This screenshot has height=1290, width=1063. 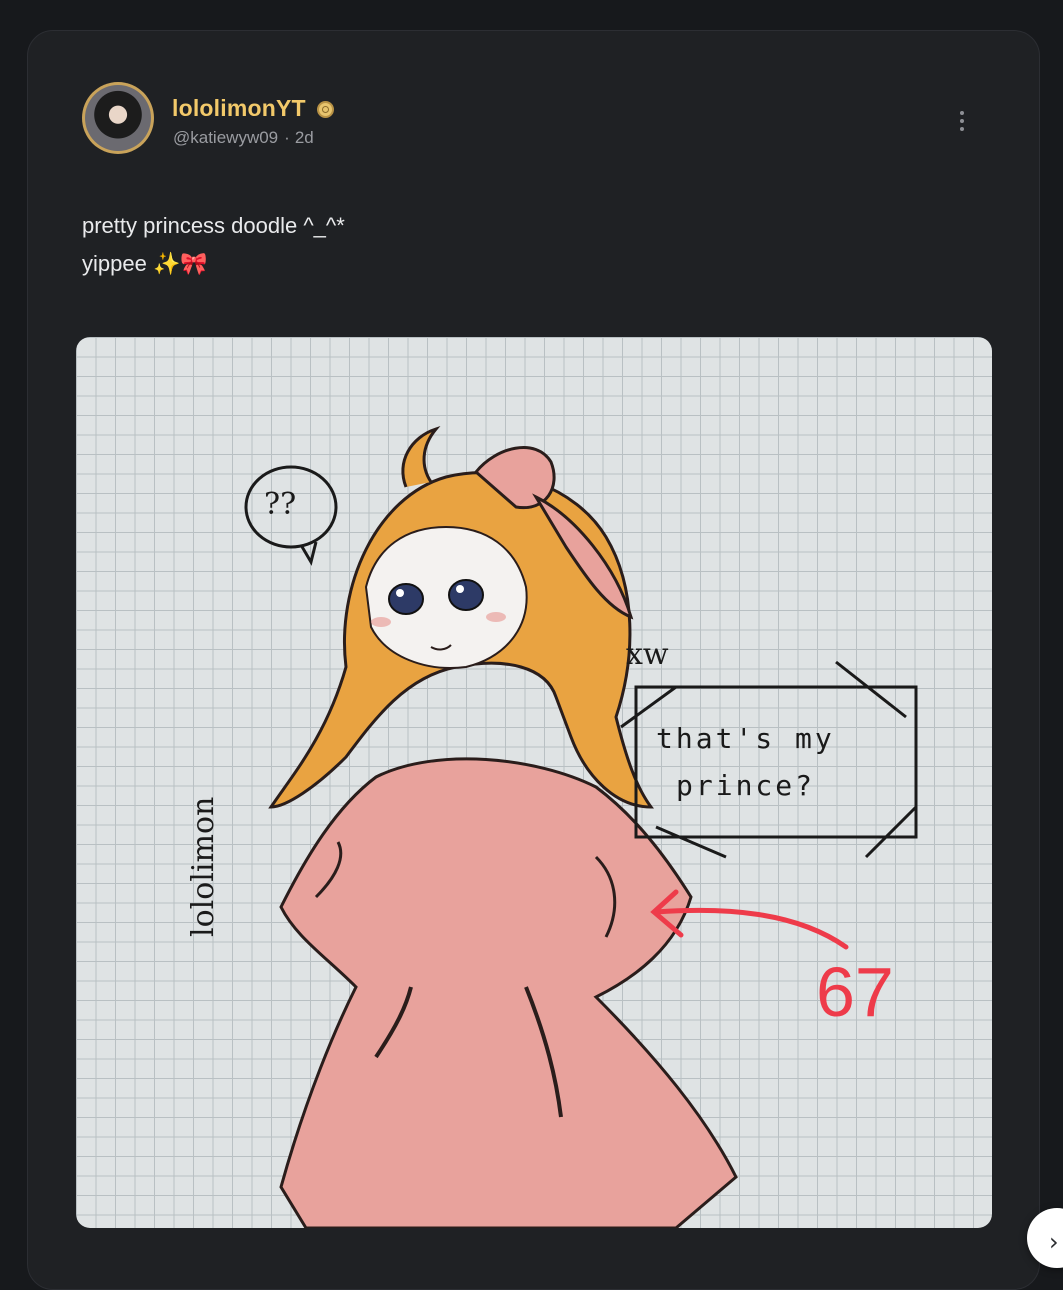 I want to click on annotation-number: 67, so click(x=855, y=992).